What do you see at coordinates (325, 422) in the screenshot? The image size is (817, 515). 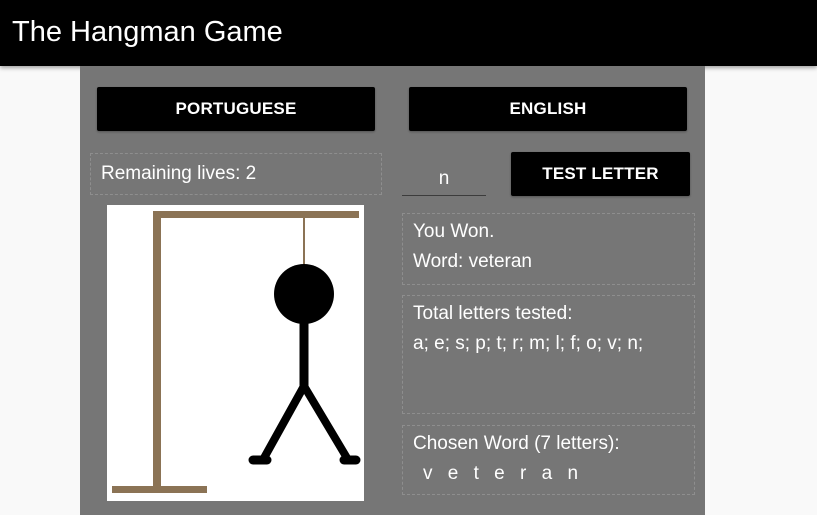 I see `hangman-right-leg` at bounding box center [325, 422].